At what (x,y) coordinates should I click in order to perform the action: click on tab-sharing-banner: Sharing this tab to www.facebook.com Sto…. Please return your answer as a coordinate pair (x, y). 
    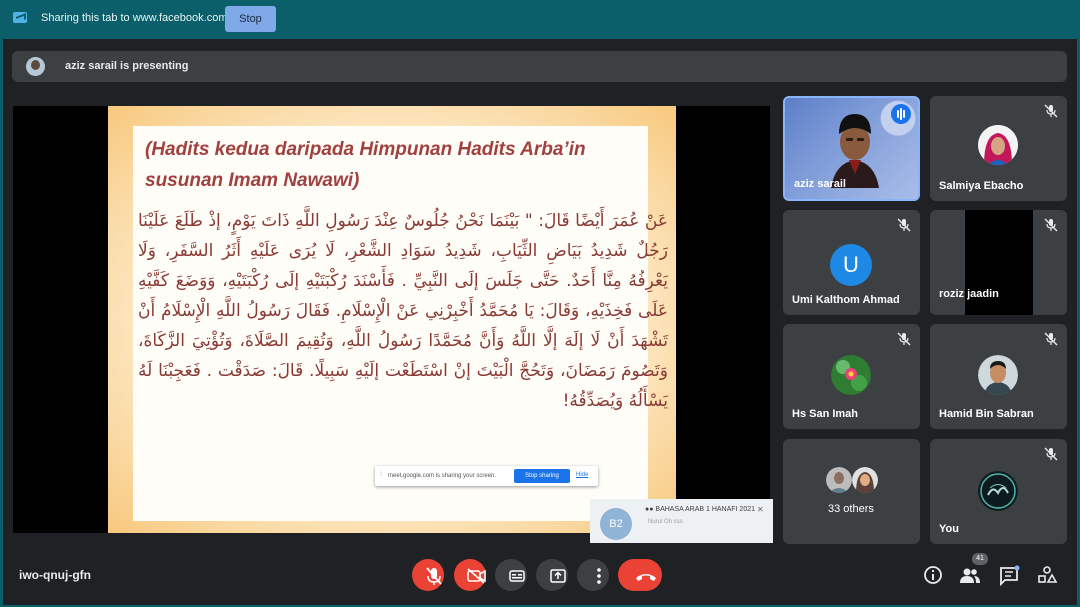
    Looking at the image, I should click on (540, 19).